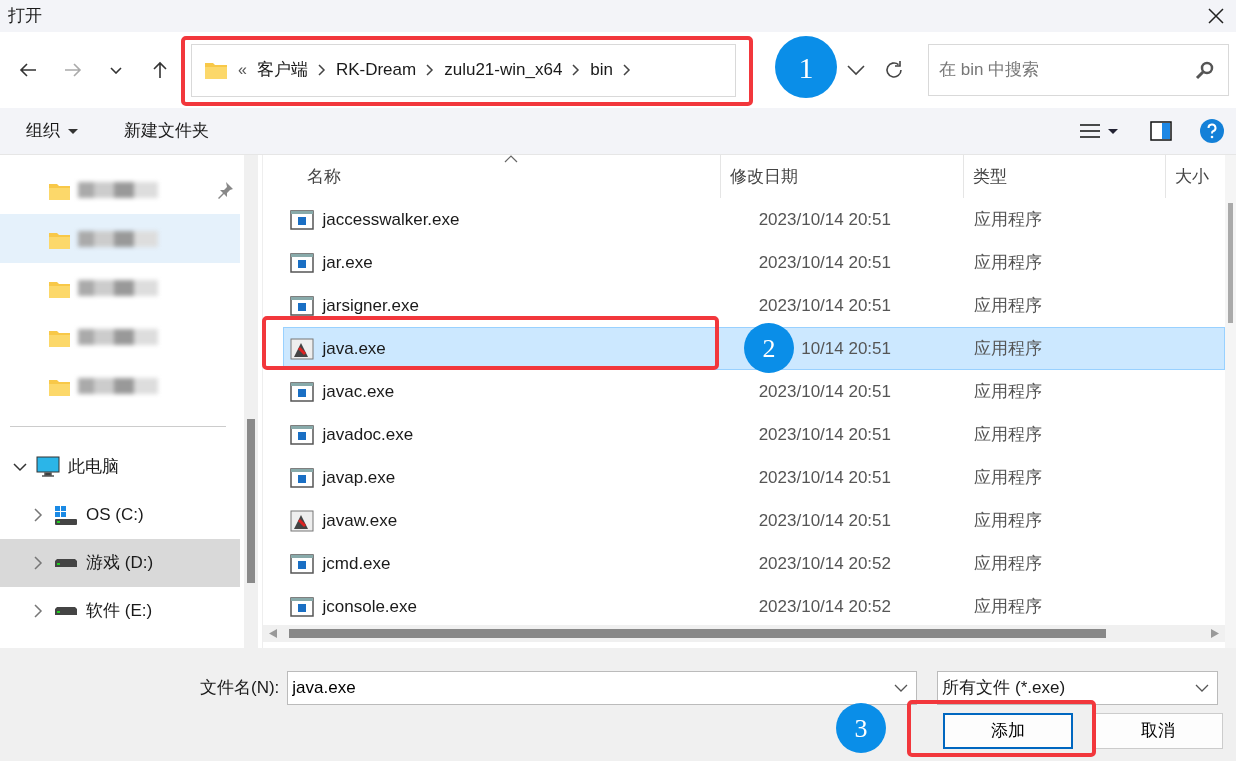  I want to click on file-name: javap.exe, so click(359, 477).